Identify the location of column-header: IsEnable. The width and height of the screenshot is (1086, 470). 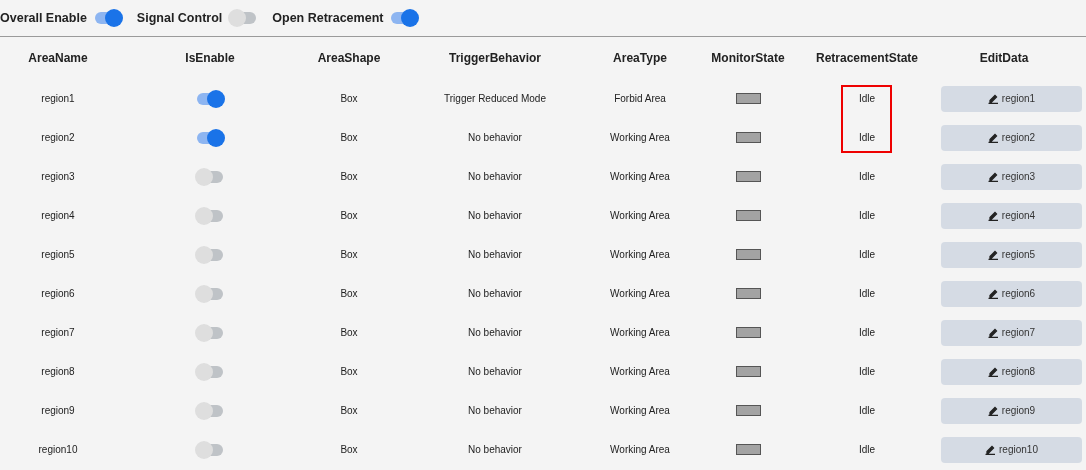
(210, 58).